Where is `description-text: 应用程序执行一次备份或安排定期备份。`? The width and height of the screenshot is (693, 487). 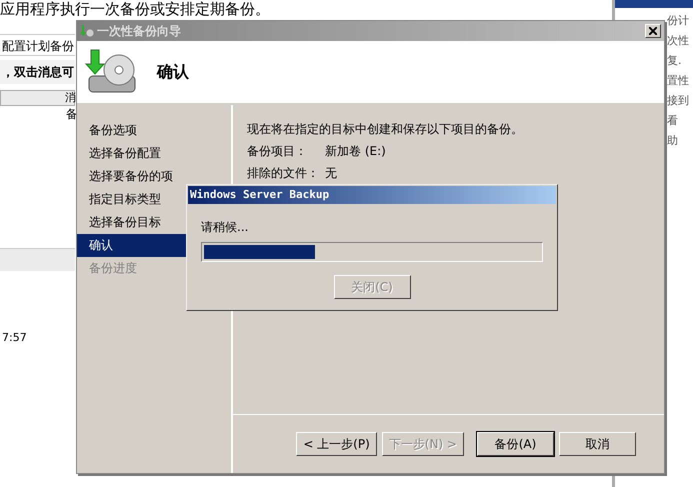 description-text: 应用程序执行一次备份或安排定期备份。 is located at coordinates (135, 10).